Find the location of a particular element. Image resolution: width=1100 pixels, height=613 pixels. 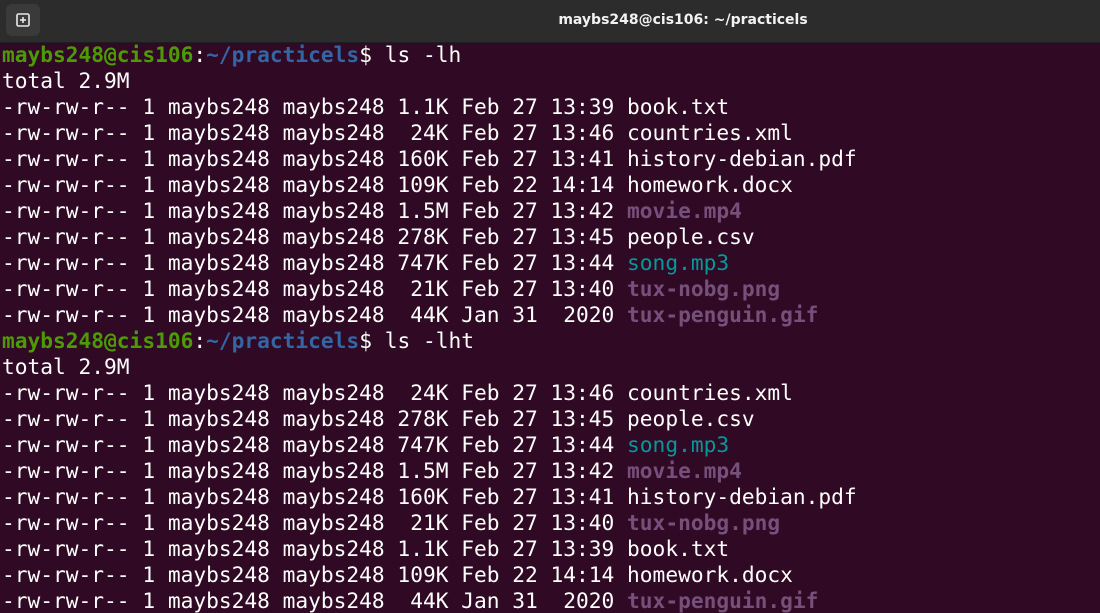

title-bar: maybs248@cis106: ~/practicels is located at coordinates (550, 21).